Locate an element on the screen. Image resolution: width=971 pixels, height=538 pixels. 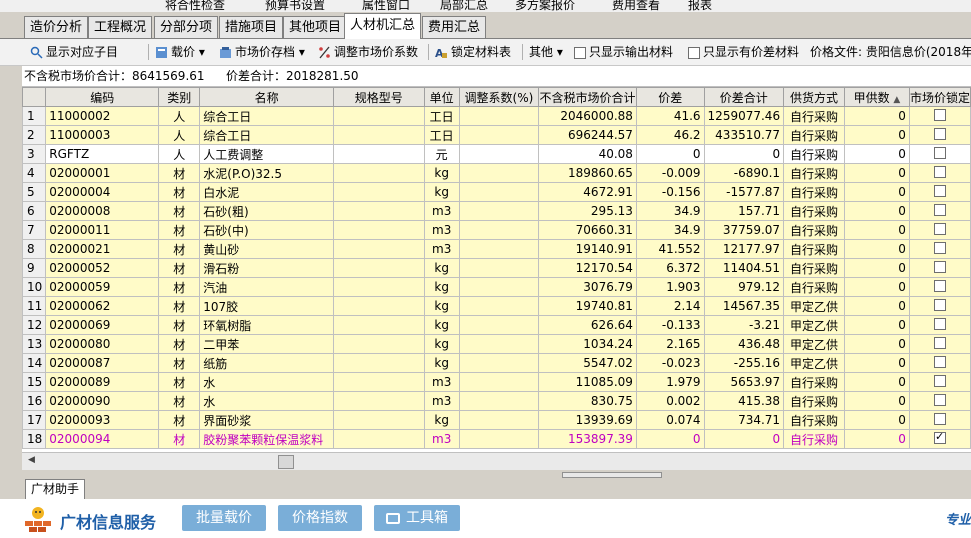
cell-diff: 1.903 is located at coordinates (670, 287).